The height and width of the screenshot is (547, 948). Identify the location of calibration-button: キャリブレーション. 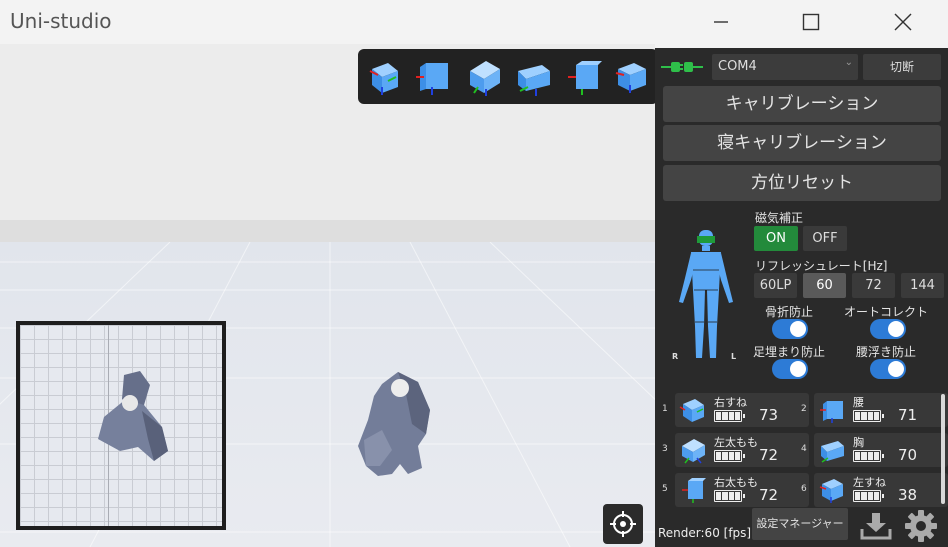
(802, 104).